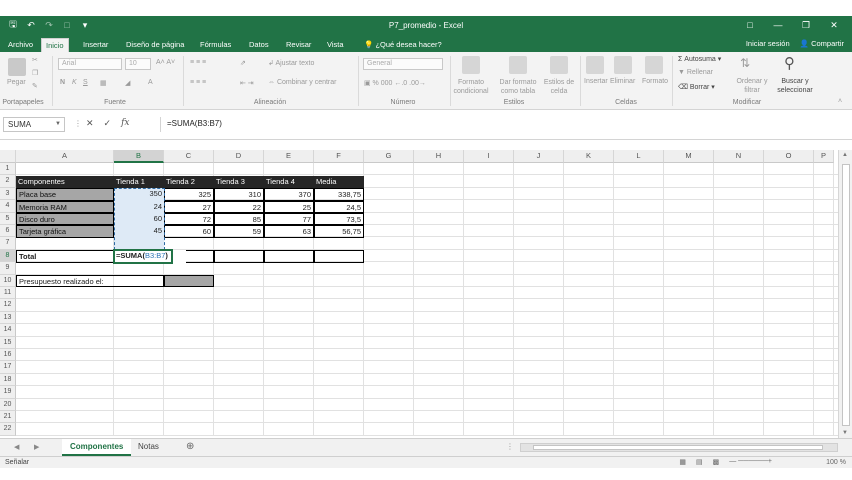 The height and width of the screenshot is (480, 852). What do you see at coordinates (302, 82) in the screenshot?
I see `merge-center-button: ⇔ Combinar y centrar` at bounding box center [302, 82].